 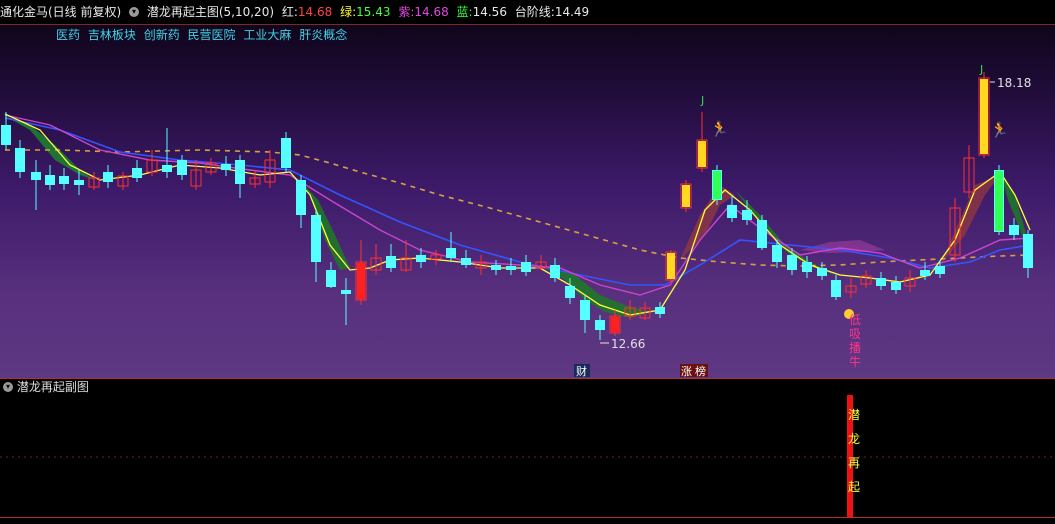 I want to click on vertical-char: 牛, so click(x=855, y=361).